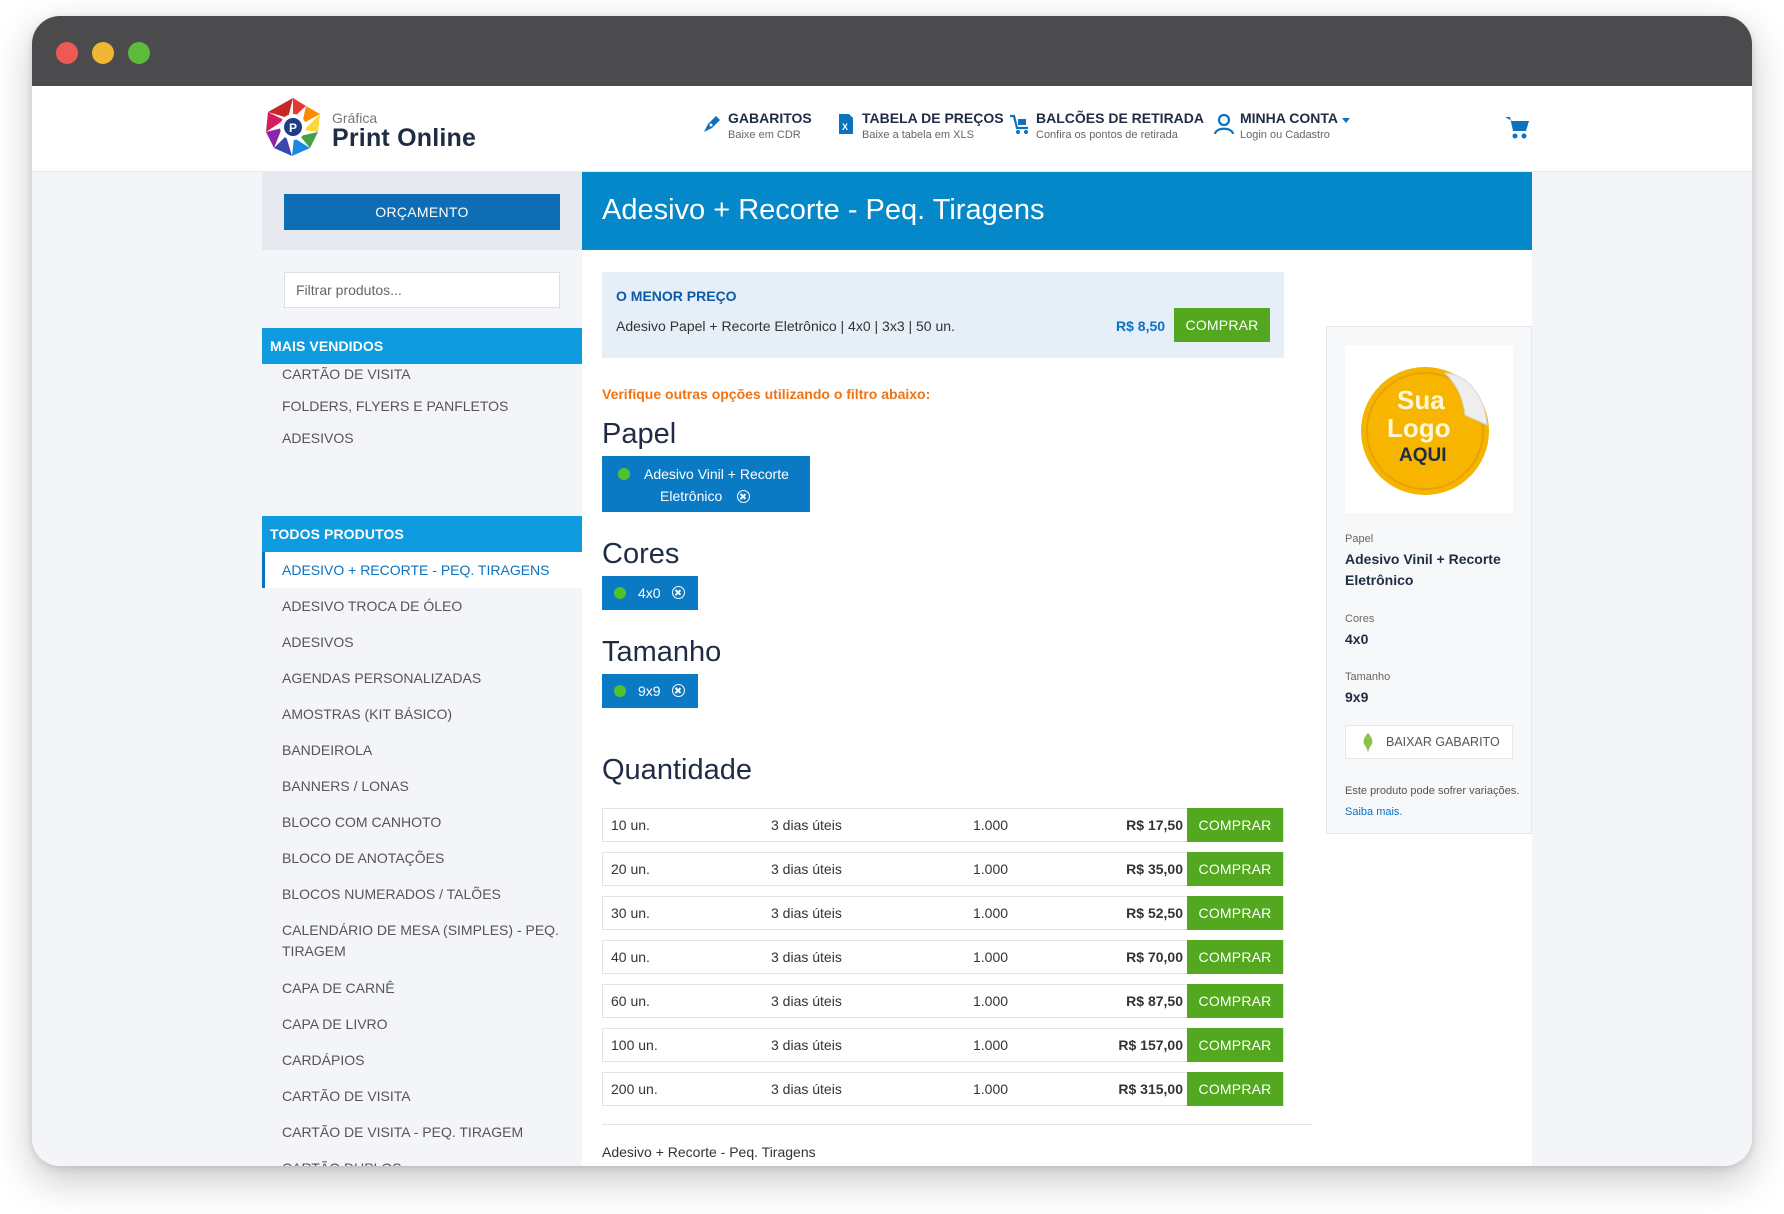  Describe the element at coordinates (422, 1024) in the screenshot. I see `product-item: CAPA DE LIVRO` at that location.